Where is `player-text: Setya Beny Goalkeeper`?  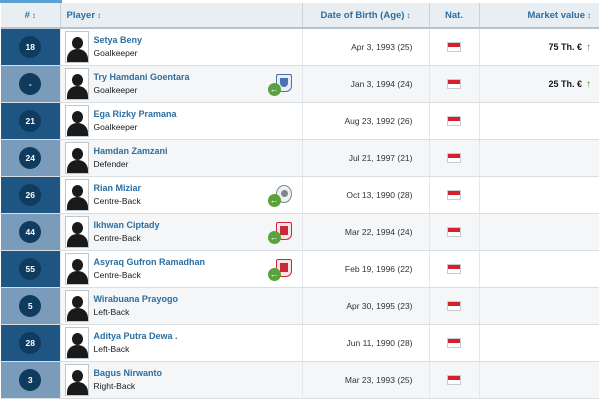 player-text: Setya Beny Goalkeeper is located at coordinates (118, 47).